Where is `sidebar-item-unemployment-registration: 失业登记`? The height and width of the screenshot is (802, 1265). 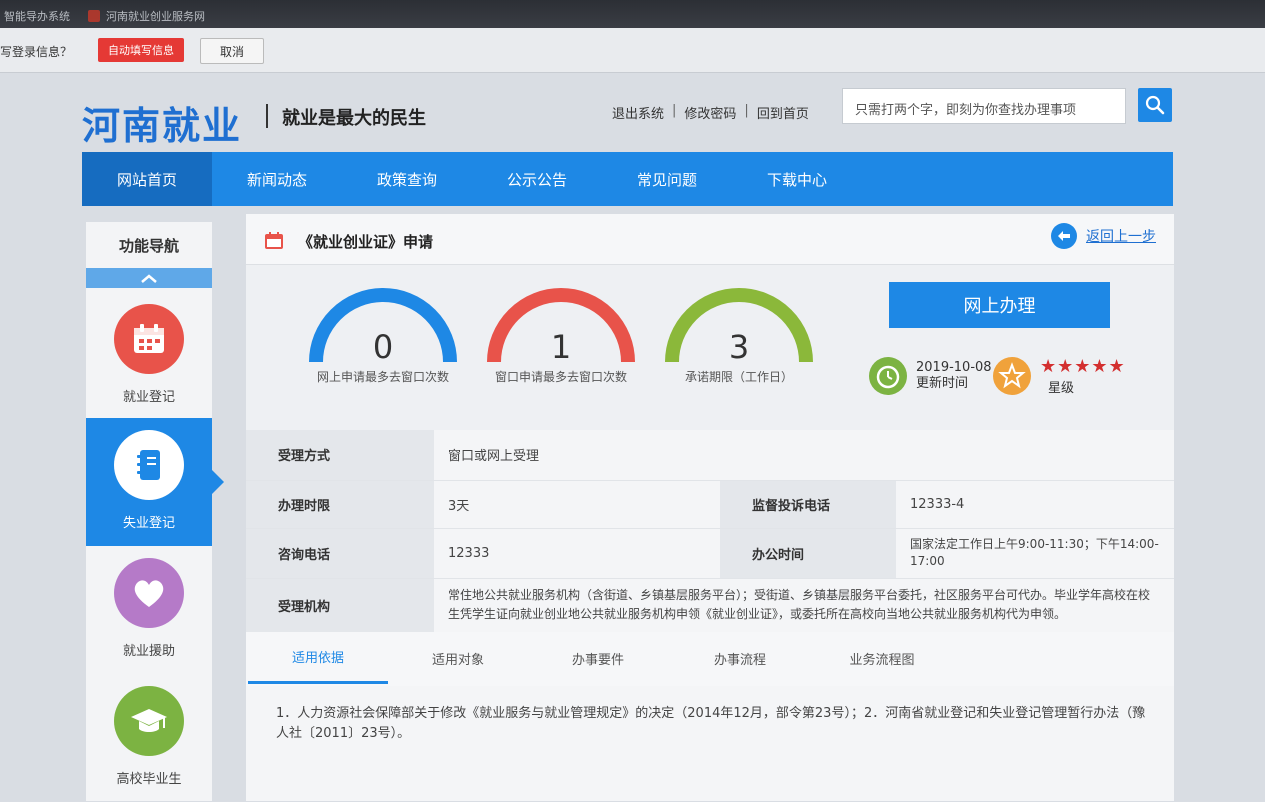 sidebar-item-unemployment-registration: 失业登记 is located at coordinates (149, 482).